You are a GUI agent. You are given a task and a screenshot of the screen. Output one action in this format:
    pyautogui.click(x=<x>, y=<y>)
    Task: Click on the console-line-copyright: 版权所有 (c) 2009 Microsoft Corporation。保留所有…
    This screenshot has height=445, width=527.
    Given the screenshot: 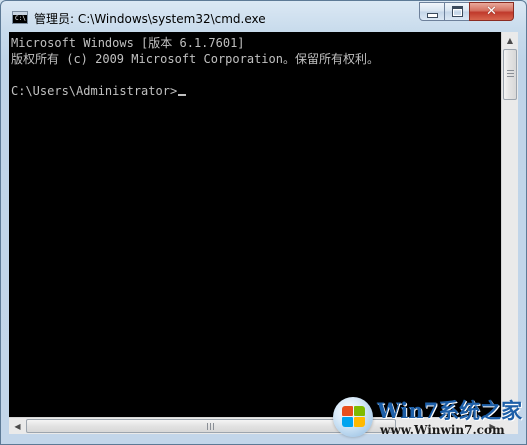 What is the action you would take?
    pyautogui.click(x=195, y=59)
    